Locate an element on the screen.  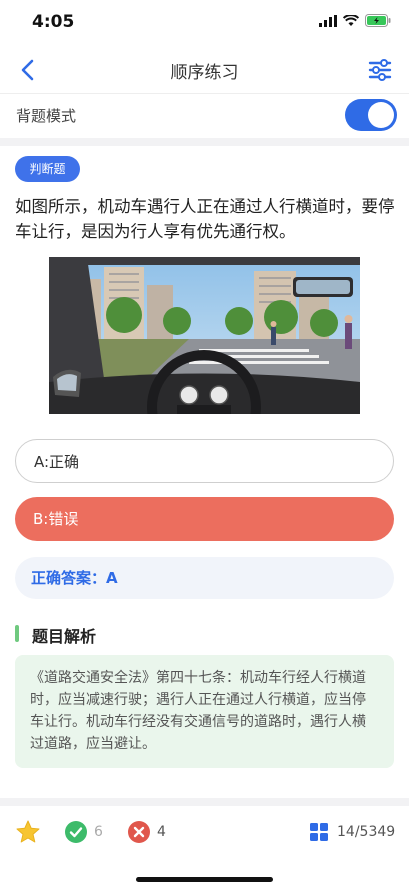
check-circle-icon is located at coordinates (76, 832).